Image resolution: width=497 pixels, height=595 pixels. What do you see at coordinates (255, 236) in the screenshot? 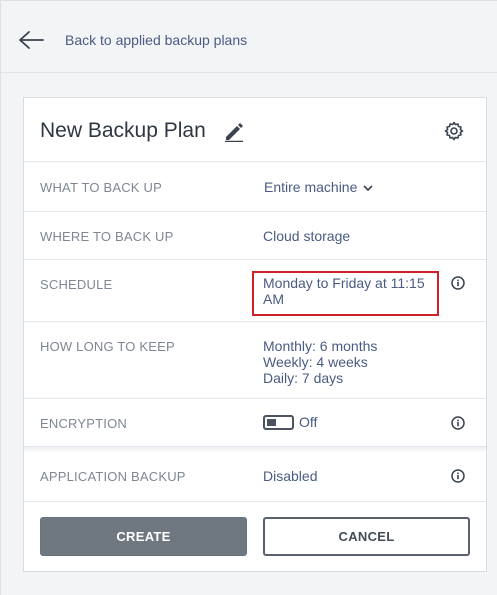
I see `row-where-to-back-up: WHERE TO BACK UP Cloud storage` at bounding box center [255, 236].